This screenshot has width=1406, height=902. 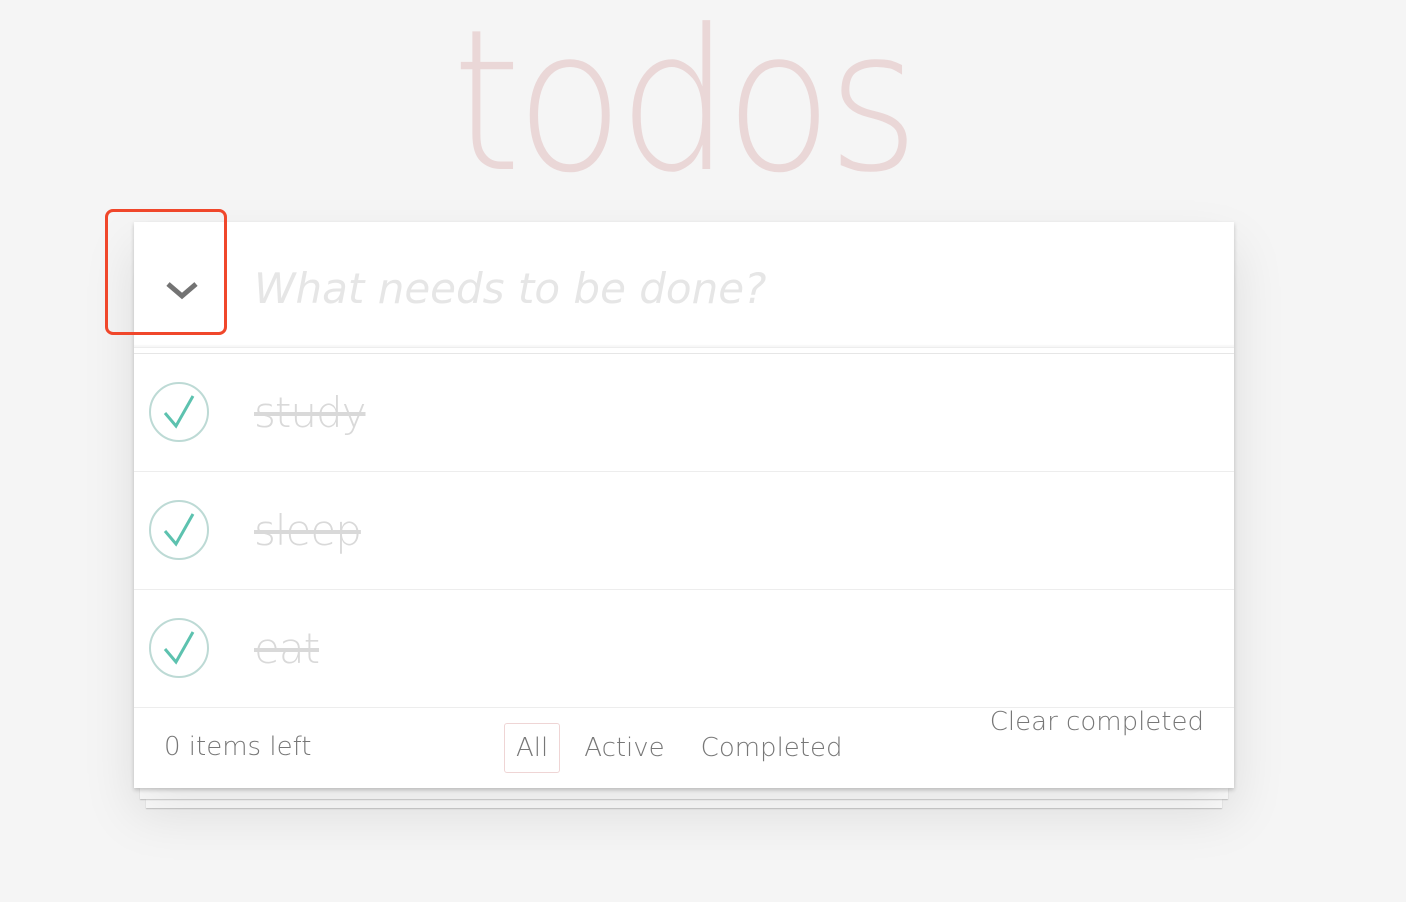 I want to click on filter-item: Completed, so click(x=772, y=748).